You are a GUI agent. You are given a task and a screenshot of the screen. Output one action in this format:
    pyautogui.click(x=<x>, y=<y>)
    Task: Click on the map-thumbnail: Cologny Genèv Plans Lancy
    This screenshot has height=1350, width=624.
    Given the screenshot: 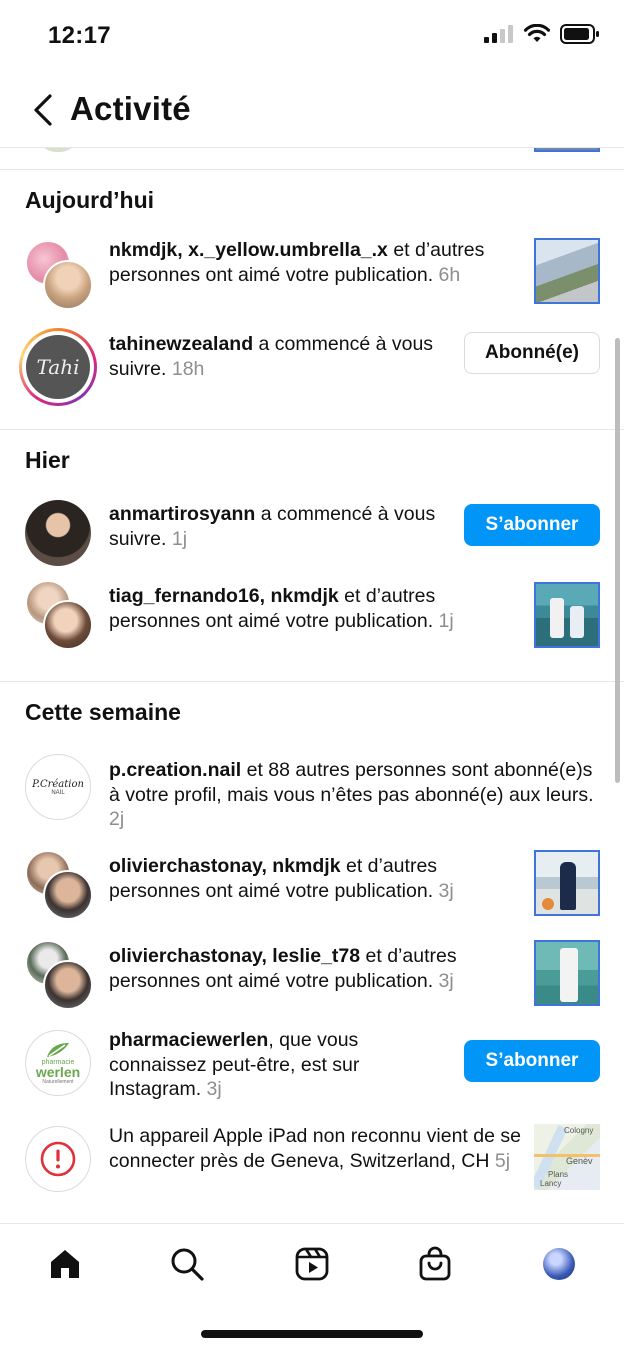 What is the action you would take?
    pyautogui.click(x=567, y=1157)
    